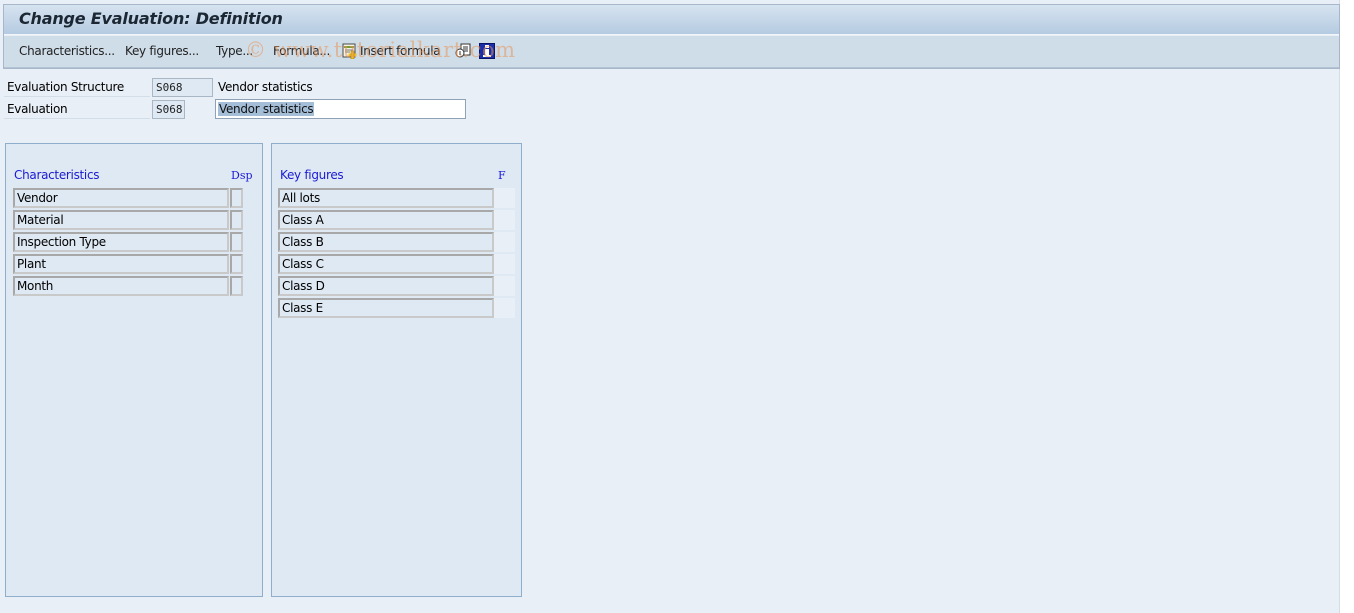  Describe the element at coordinates (386, 220) in the screenshot. I see `key-figure-row: Class A` at that location.